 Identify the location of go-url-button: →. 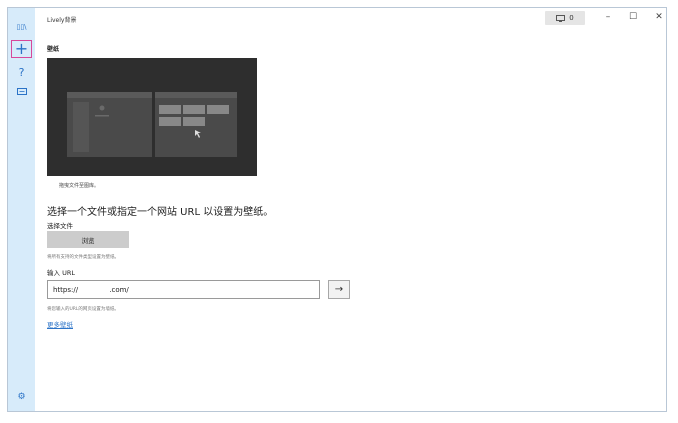
(339, 289).